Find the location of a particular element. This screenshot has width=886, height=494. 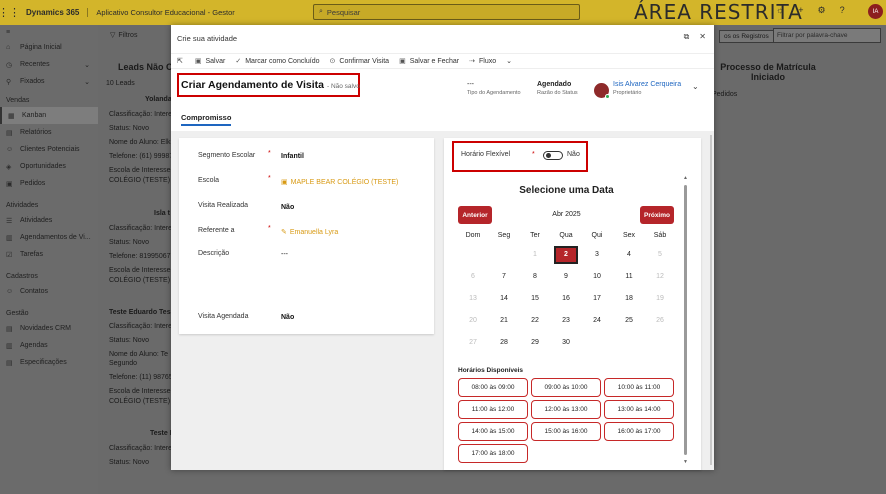

school-lookup: ▣ MAPLE BEAR COLÉGIO (TESTE) is located at coordinates (339, 182).